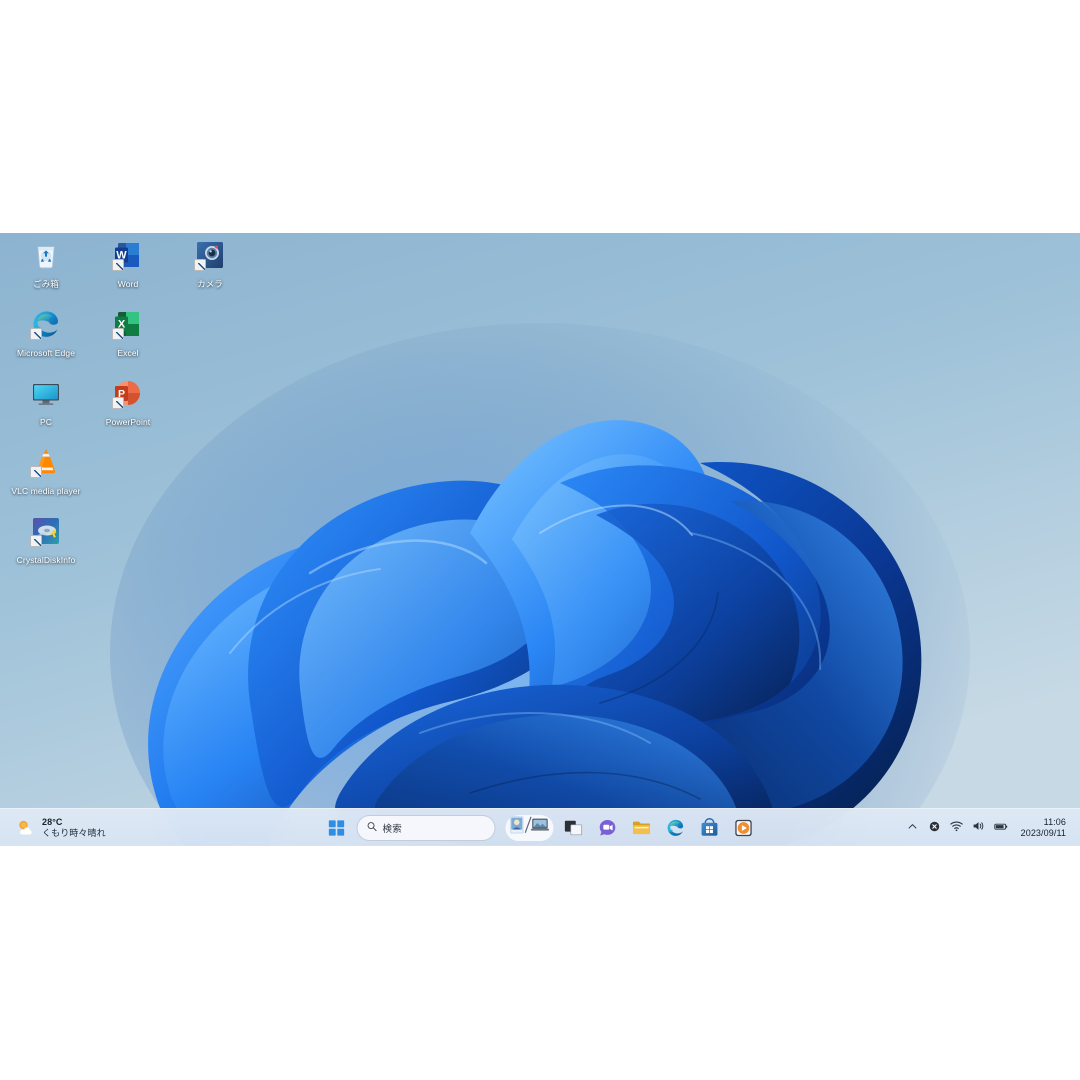 Image resolution: width=1080 pixels, height=1080 pixels. I want to click on taskbar-widgets-button, so click(529, 827).